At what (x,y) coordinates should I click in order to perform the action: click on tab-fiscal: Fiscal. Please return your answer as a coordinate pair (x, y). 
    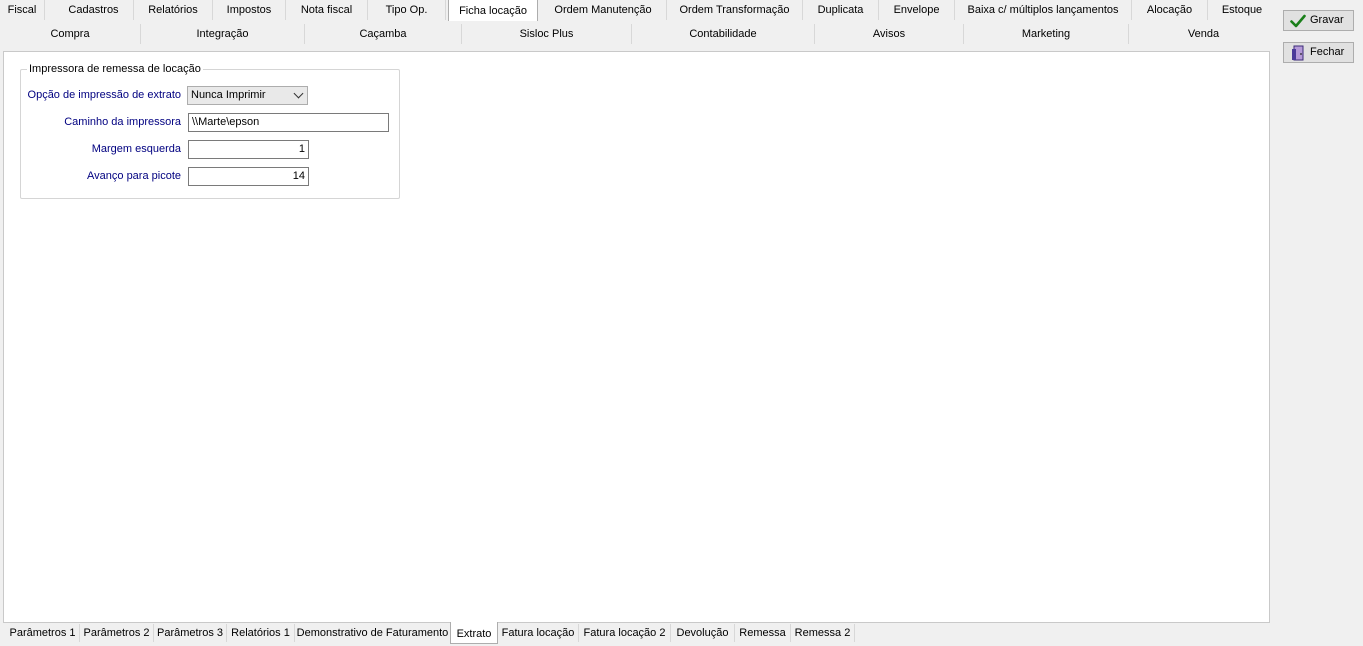
    Looking at the image, I should click on (22, 10).